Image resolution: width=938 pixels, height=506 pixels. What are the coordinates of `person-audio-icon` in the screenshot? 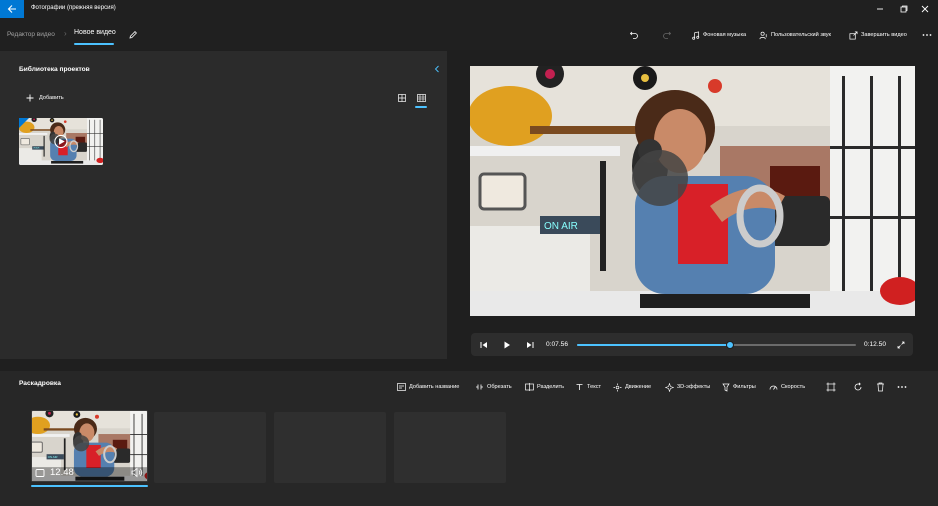 It's located at (763, 35).